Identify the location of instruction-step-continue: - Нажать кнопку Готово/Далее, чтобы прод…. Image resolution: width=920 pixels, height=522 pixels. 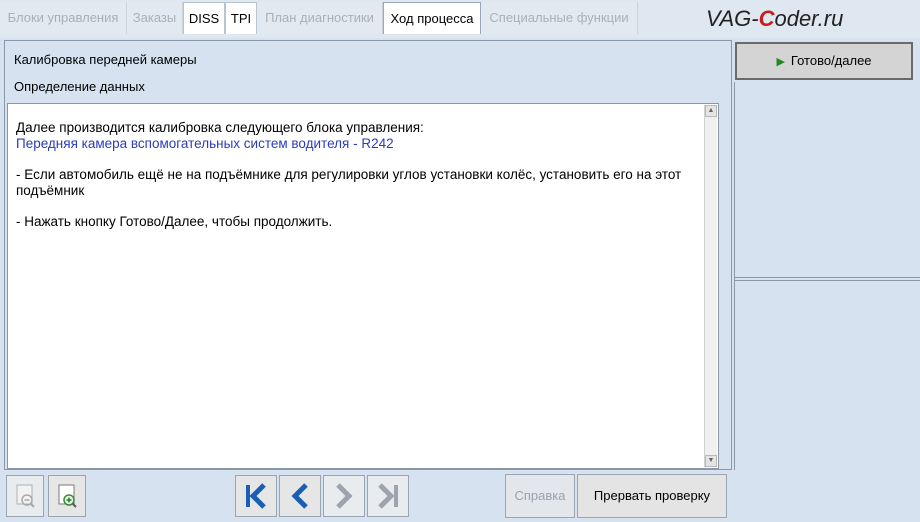
(174, 221).